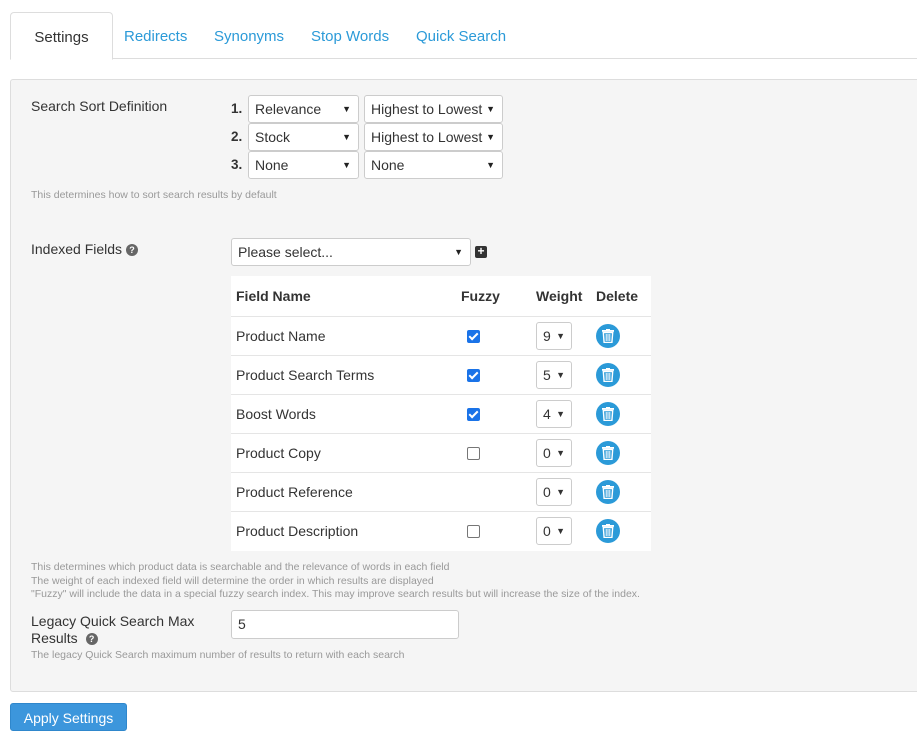  I want to click on legacy-max-results-label: Legacy Quick Search Max Results ?, so click(112, 630).